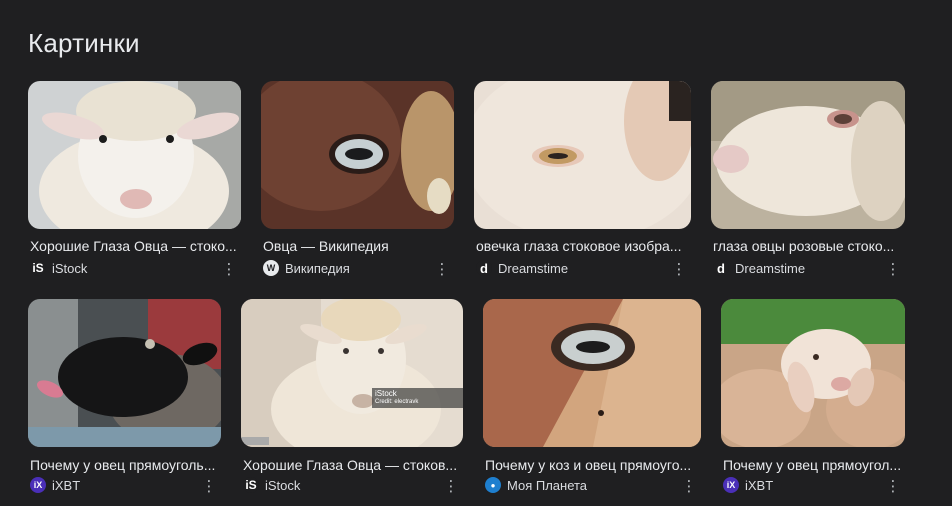  I want to click on source-label: Википедия, so click(317, 268).